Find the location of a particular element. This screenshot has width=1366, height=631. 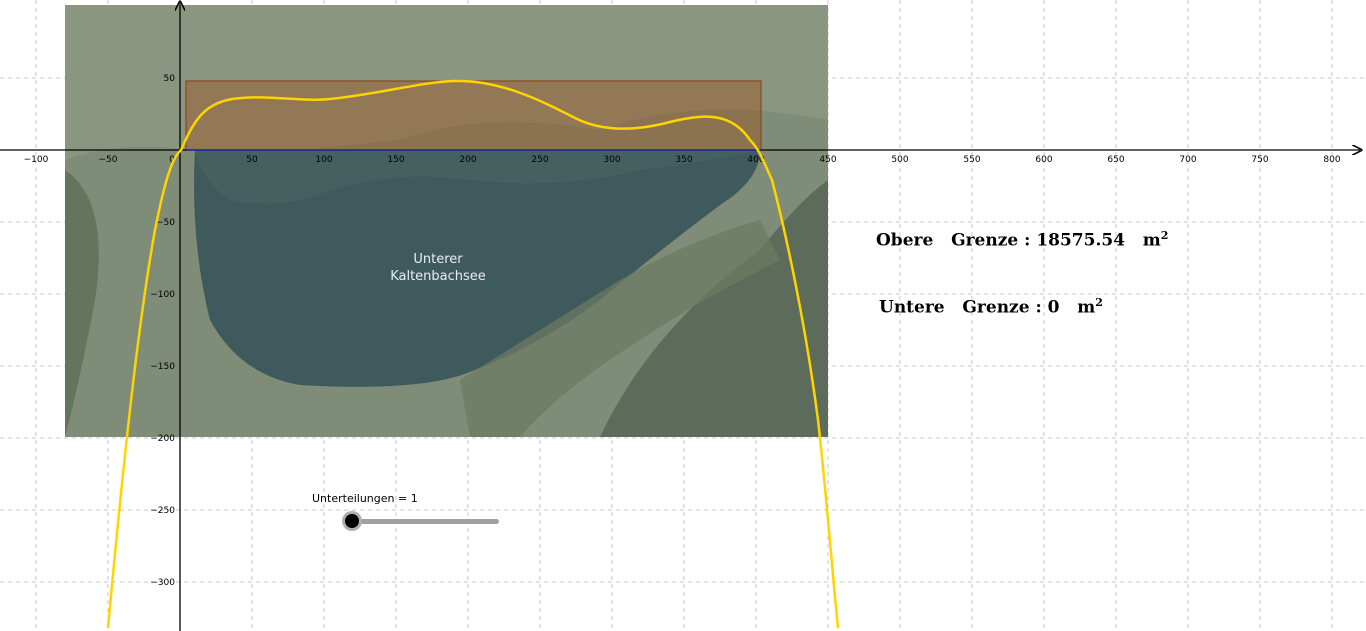

lower-bound-text: Untere Grenze : 0 m2 is located at coordinates (991, 307).